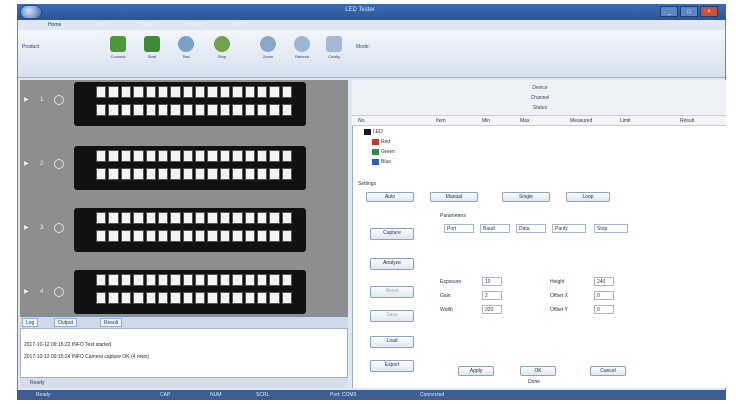 Image resolution: width=736 pixels, height=404 pixels. Describe the element at coordinates (42, 100) in the screenshot. I see `row-number: 1` at that location.